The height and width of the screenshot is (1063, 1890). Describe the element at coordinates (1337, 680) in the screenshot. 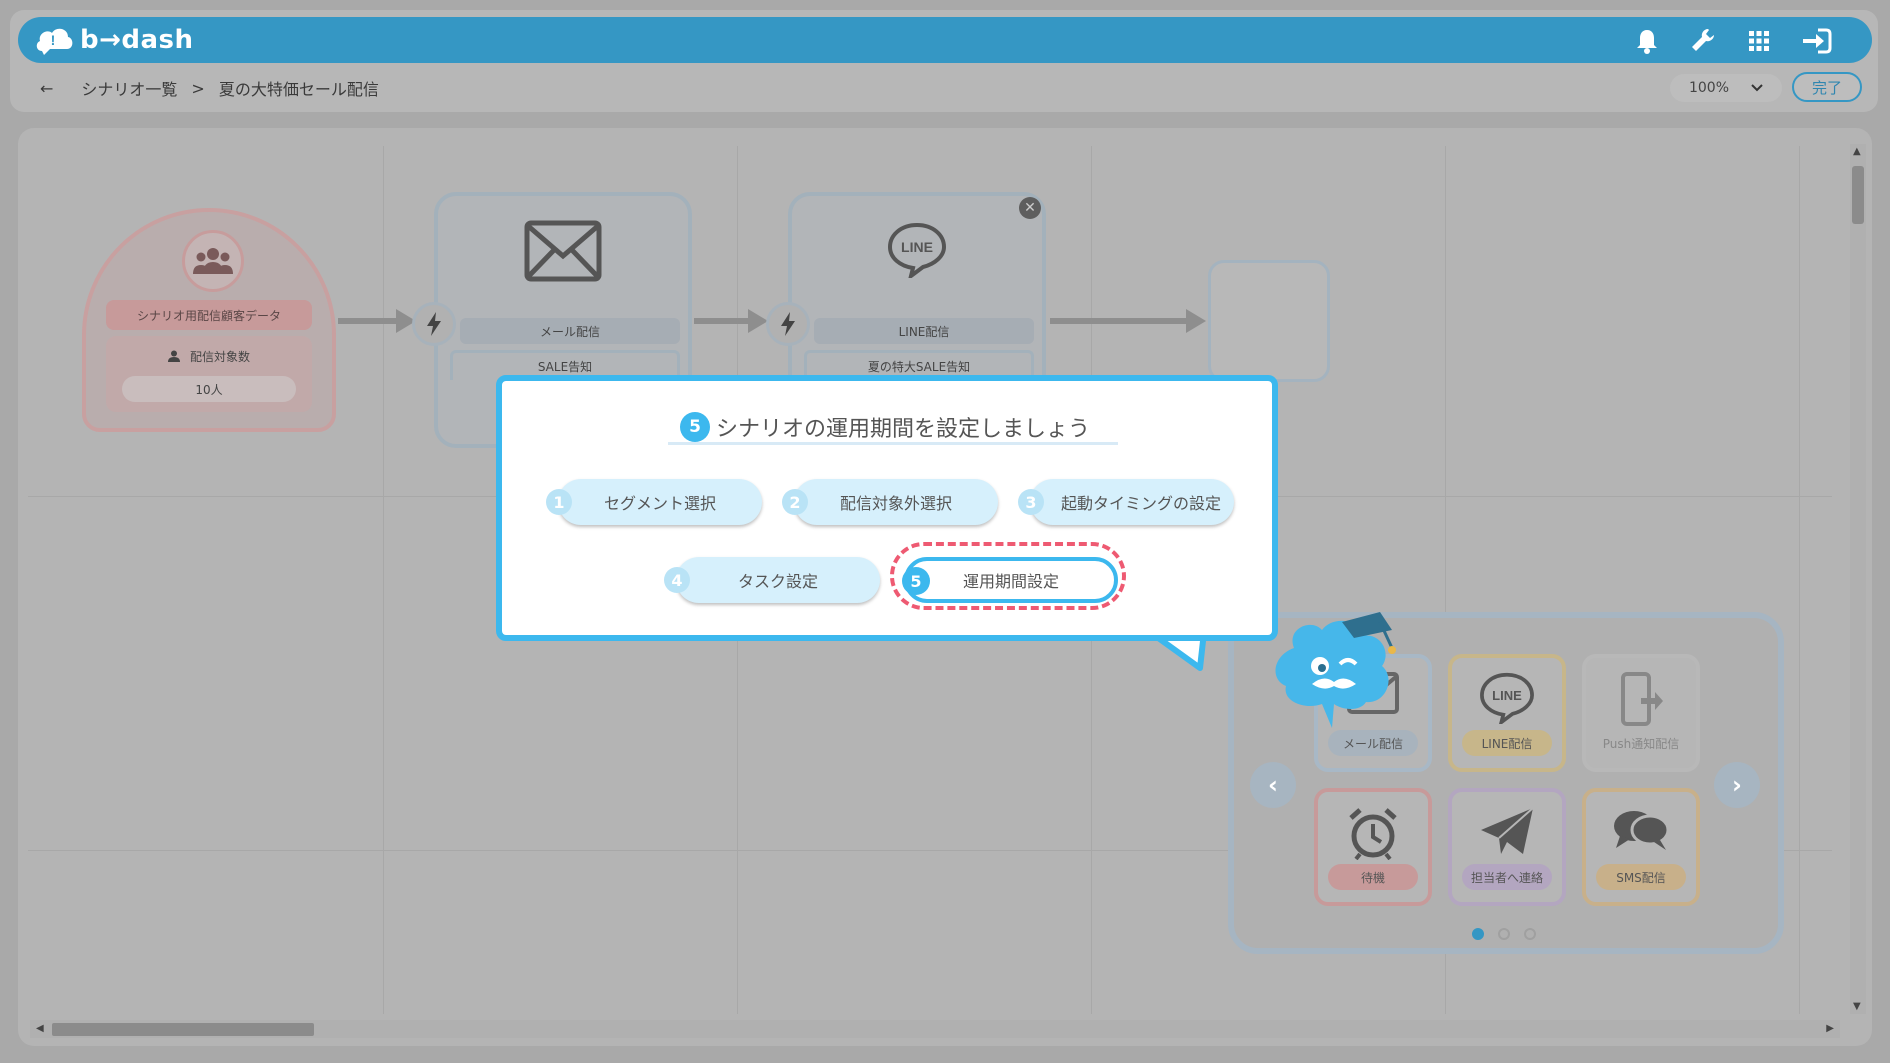

I see `mascot-character` at that location.